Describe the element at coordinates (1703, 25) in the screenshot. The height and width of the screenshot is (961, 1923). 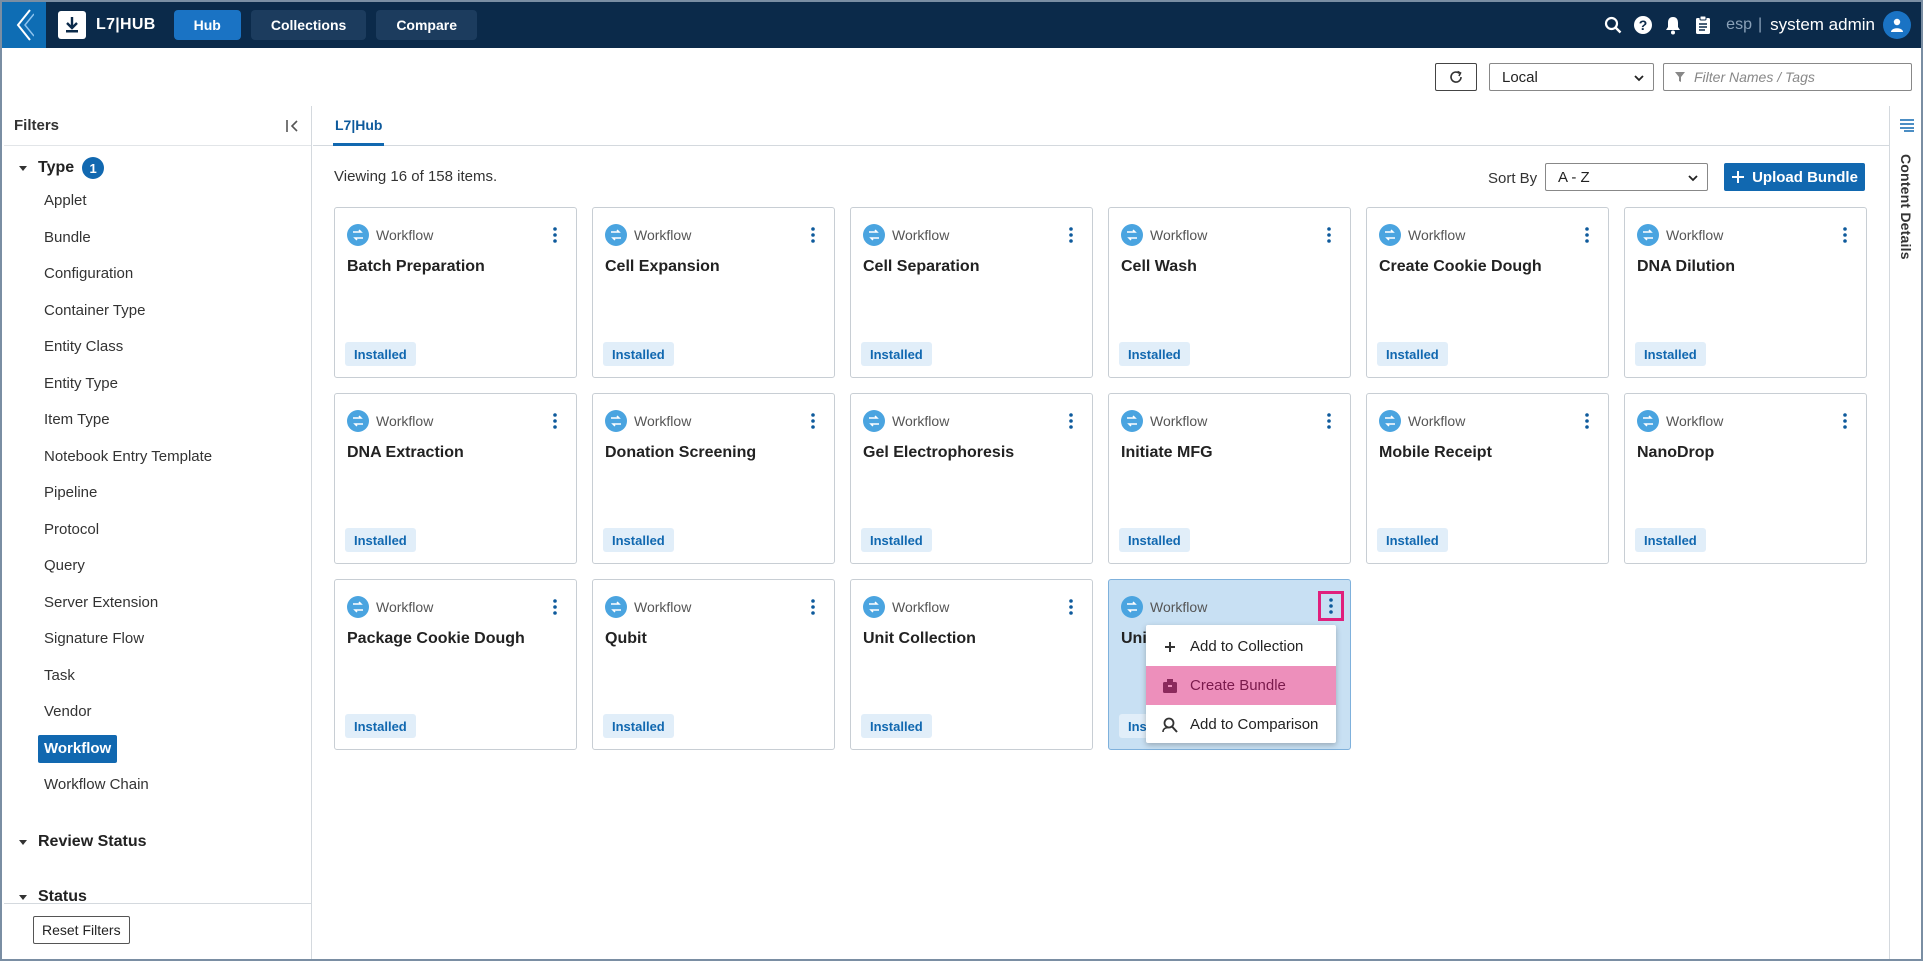
I see `clipboard-icon` at that location.